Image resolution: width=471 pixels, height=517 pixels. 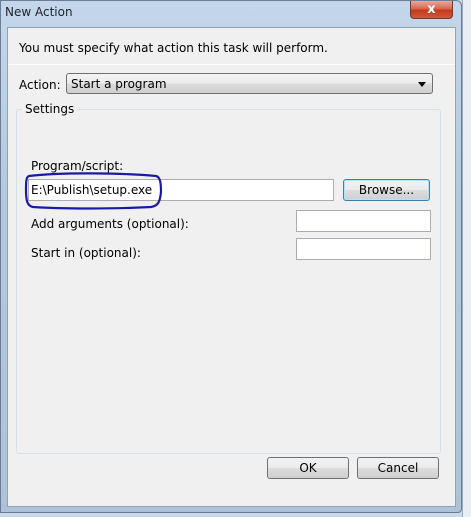 I want to click on action-selected-value: Start a program, so click(x=119, y=84).